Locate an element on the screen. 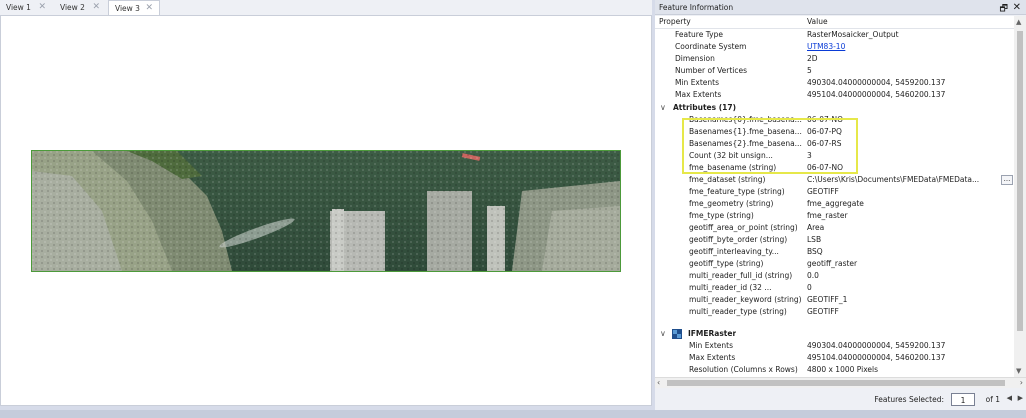 The image size is (1026, 418). property-value: geotiff_raster is located at coordinates (832, 263).